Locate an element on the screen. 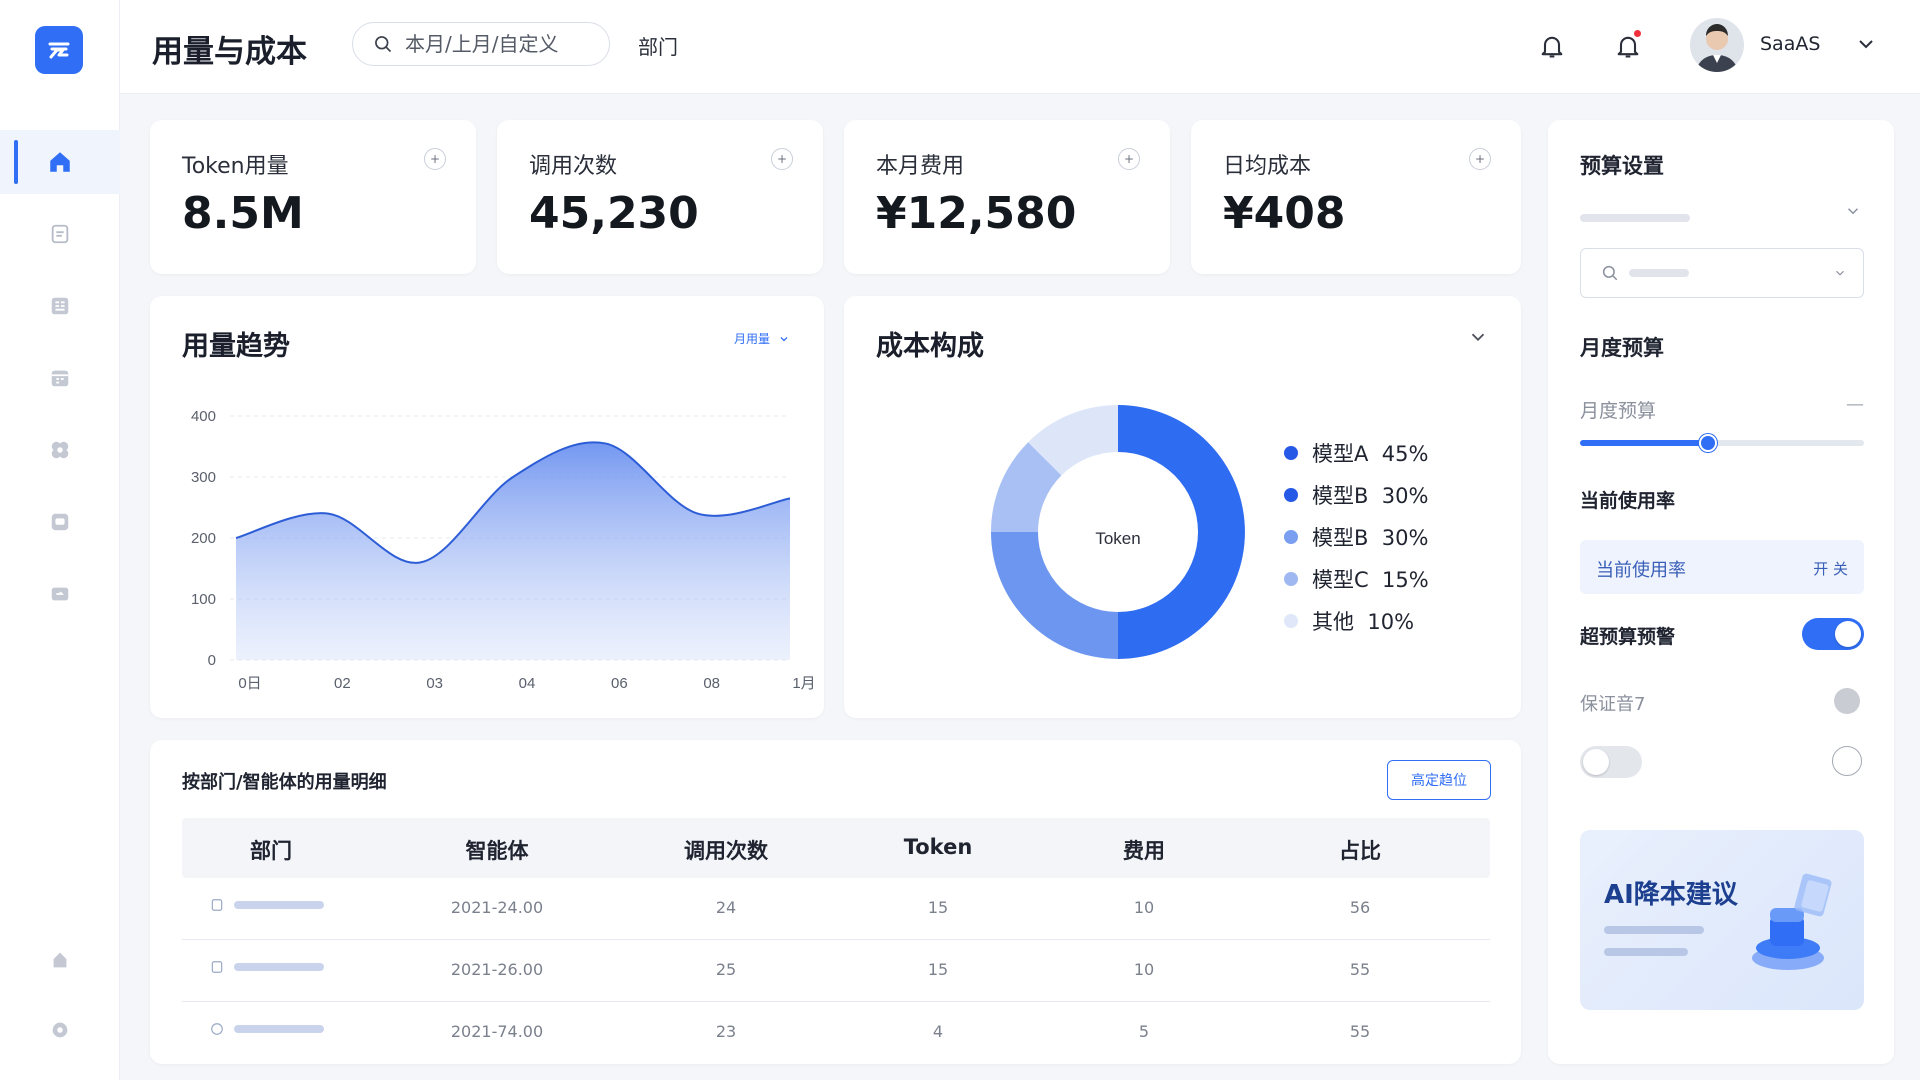 This screenshot has width=1920, height=1080. project-select is located at coordinates (1722, 273).